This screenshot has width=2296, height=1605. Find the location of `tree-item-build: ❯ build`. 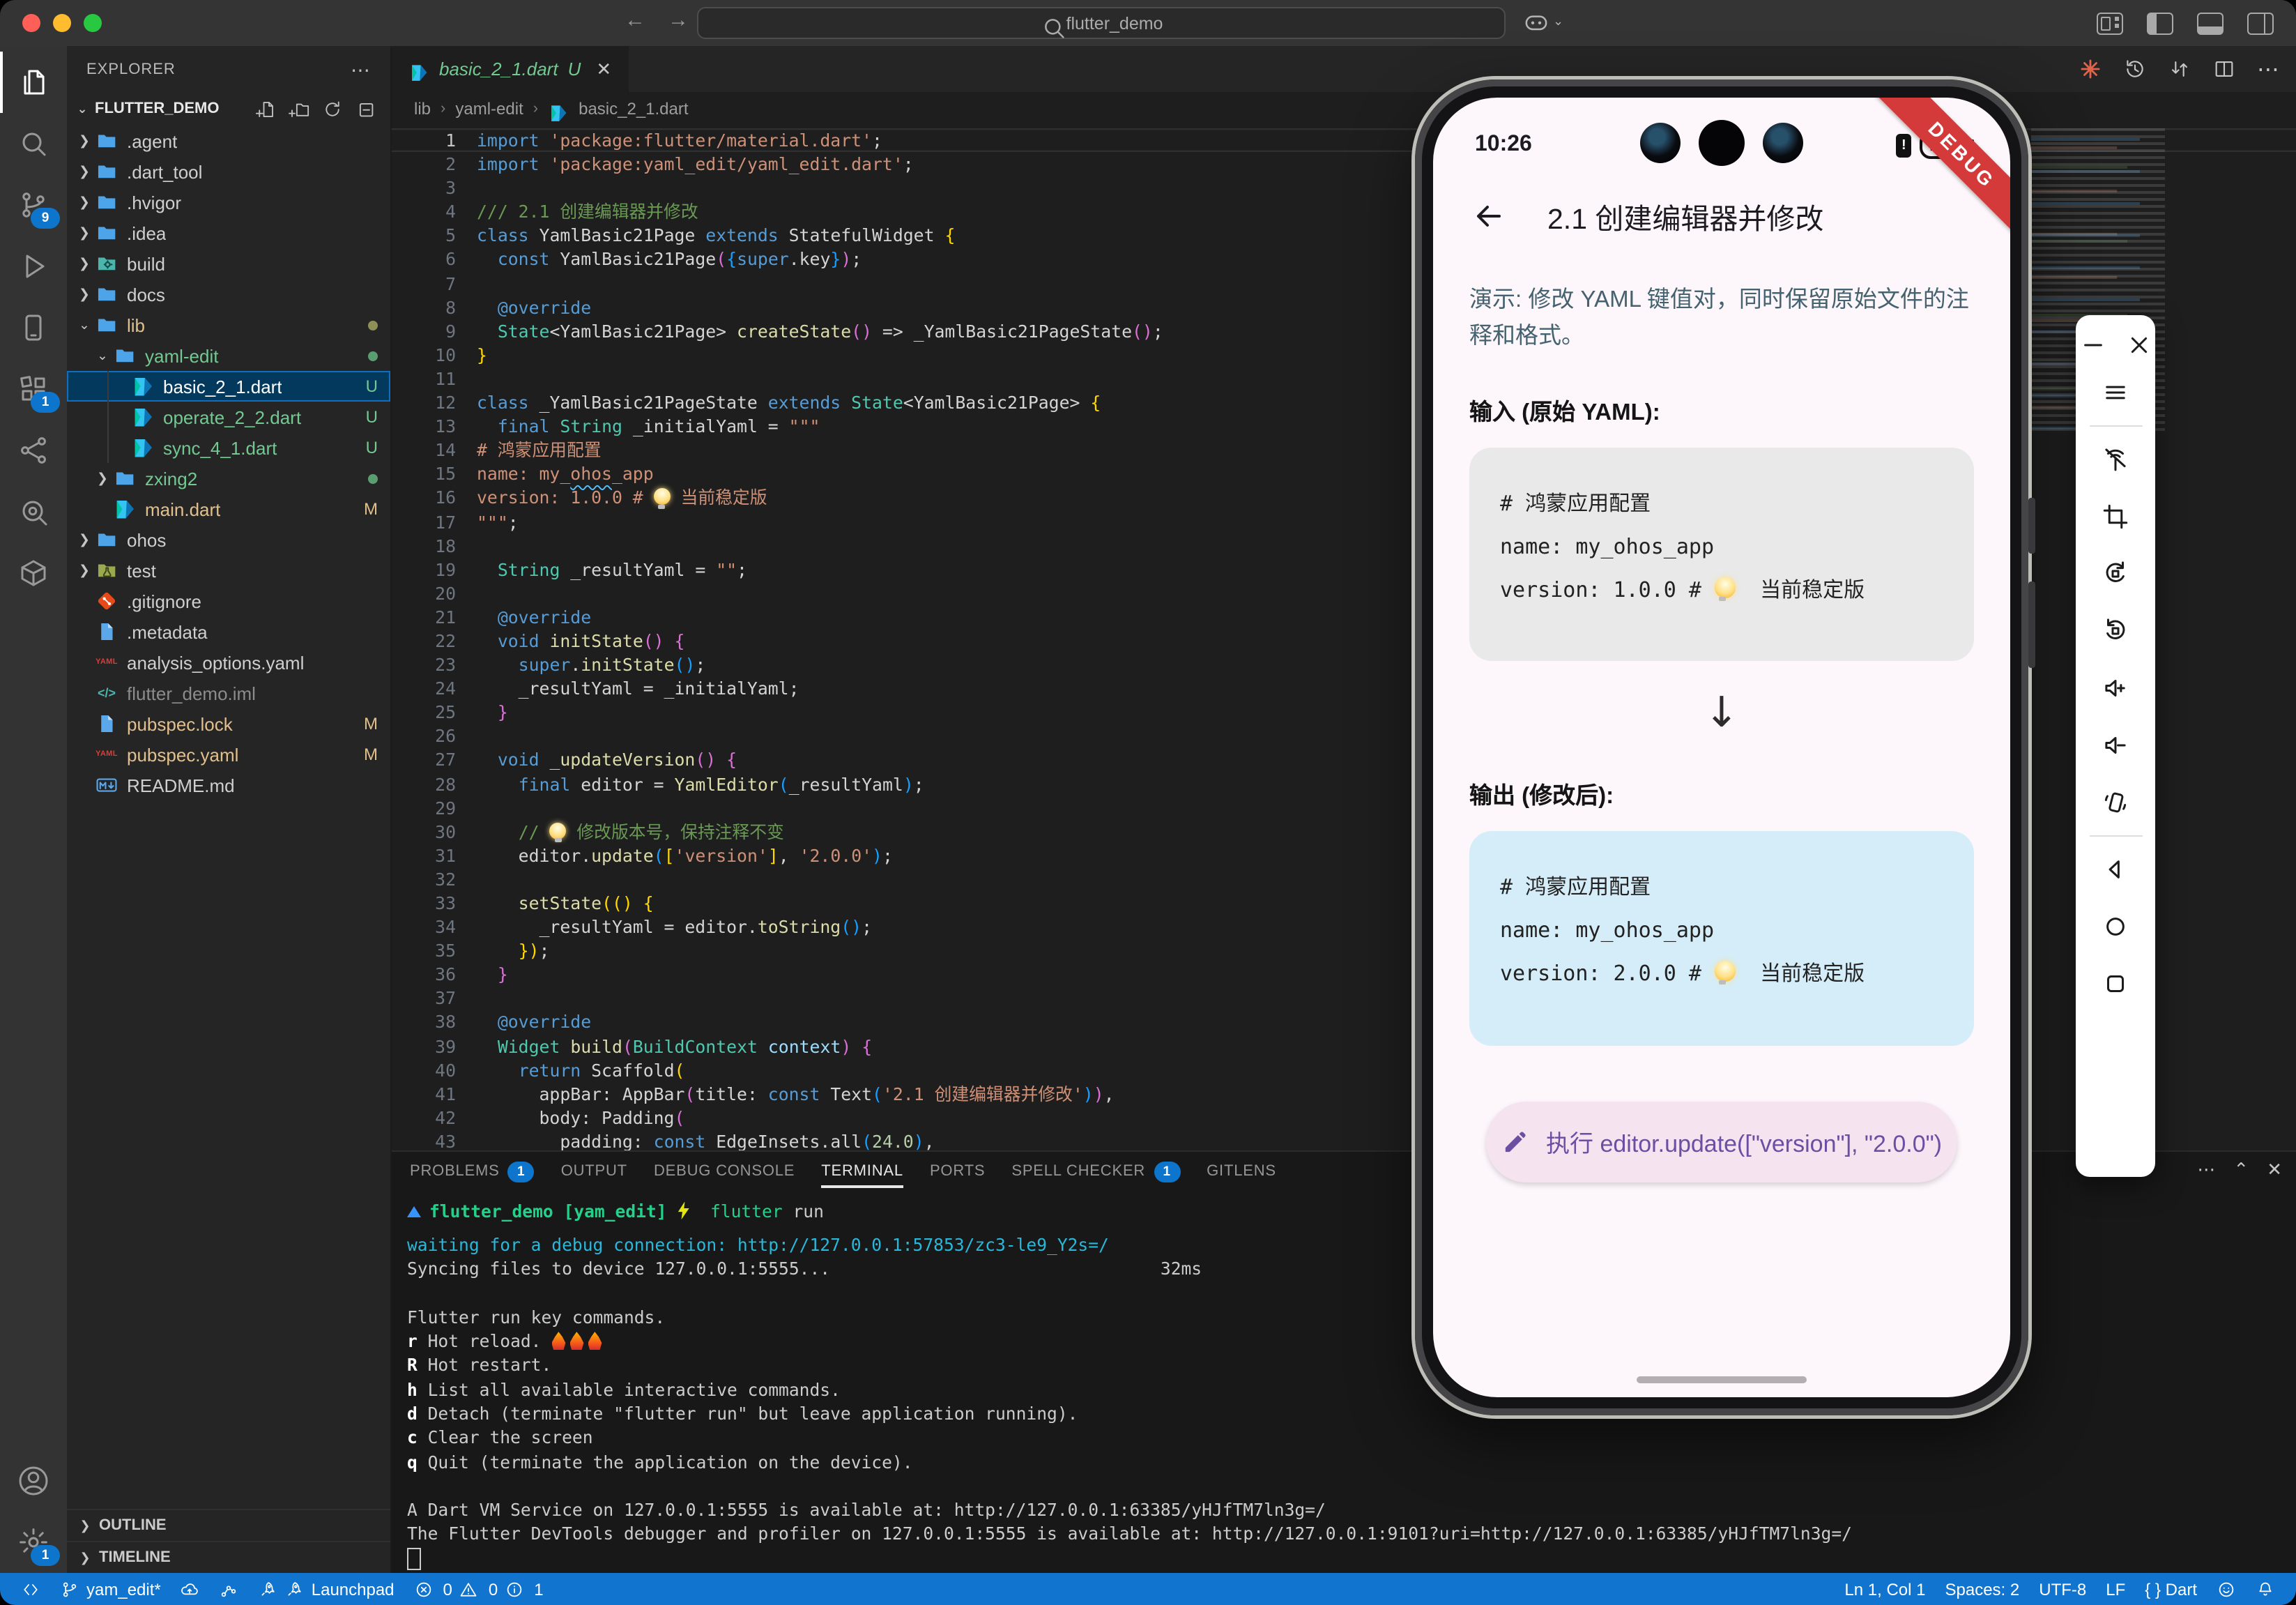

tree-item-build: ❯ build is located at coordinates (228, 264).